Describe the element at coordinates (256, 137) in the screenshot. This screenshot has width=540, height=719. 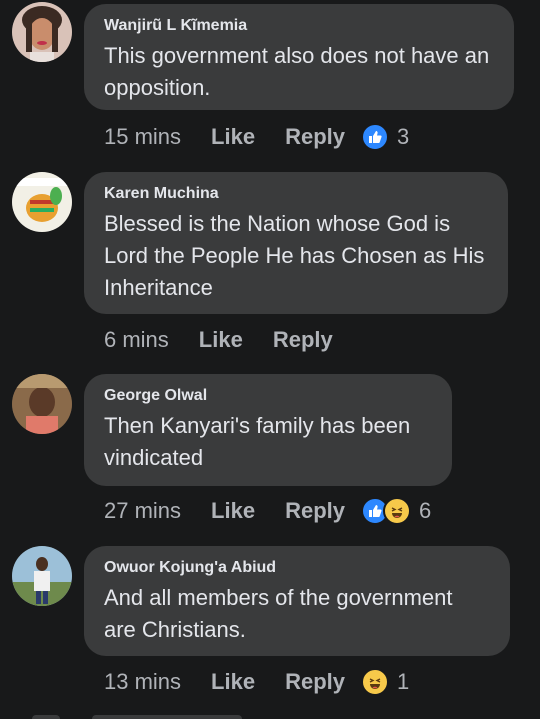
I see `comment-actions: 15 mins Like Reply 3` at that location.